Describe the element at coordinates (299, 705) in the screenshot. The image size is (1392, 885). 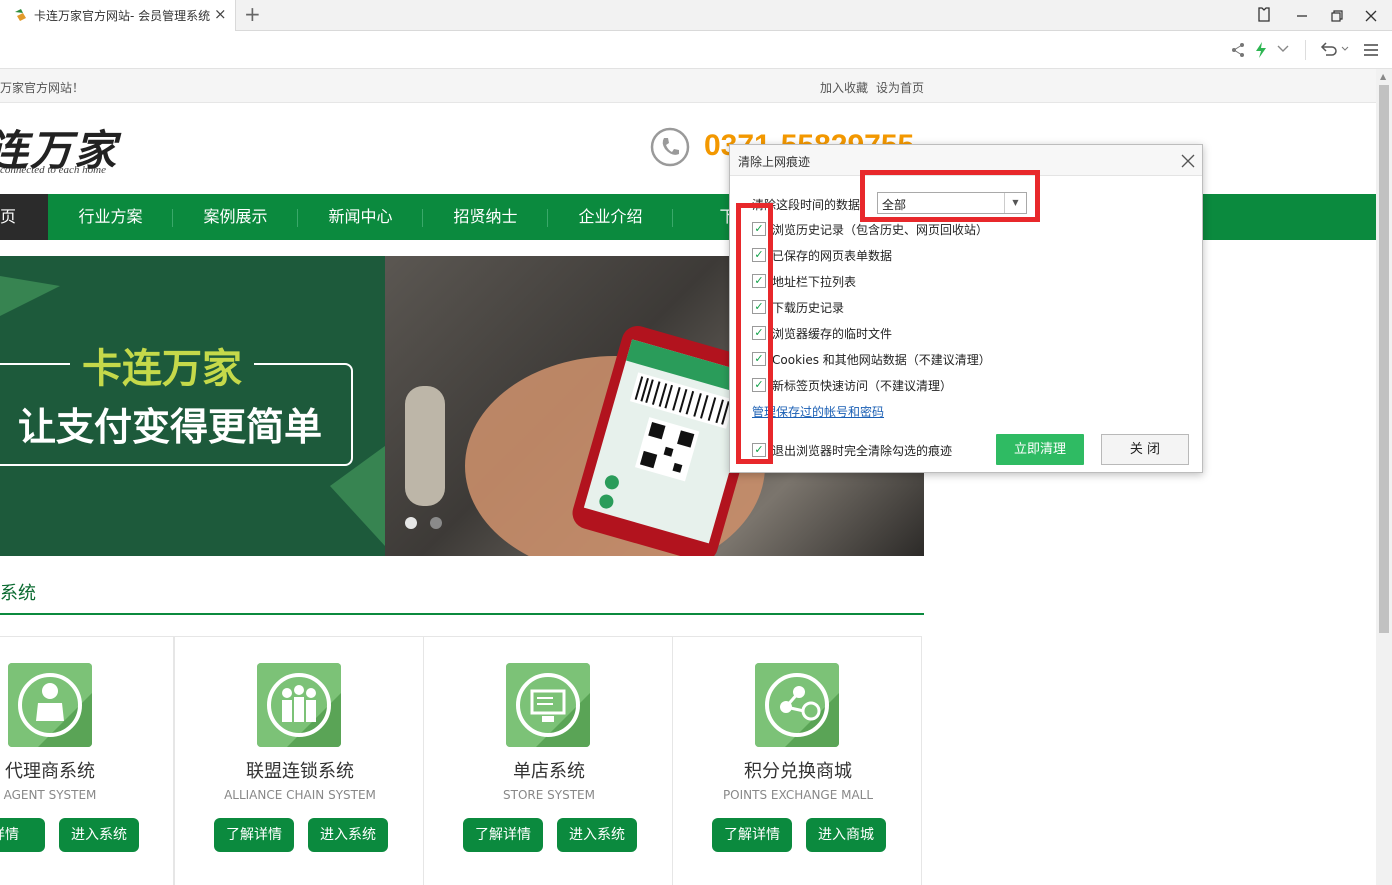
I see `alliance-icon` at that location.